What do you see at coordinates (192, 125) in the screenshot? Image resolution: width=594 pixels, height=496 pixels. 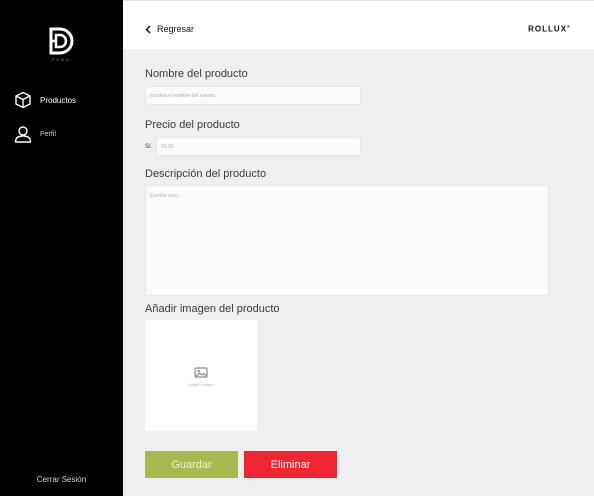 I see `product-price-label: Precio del producto` at bounding box center [192, 125].